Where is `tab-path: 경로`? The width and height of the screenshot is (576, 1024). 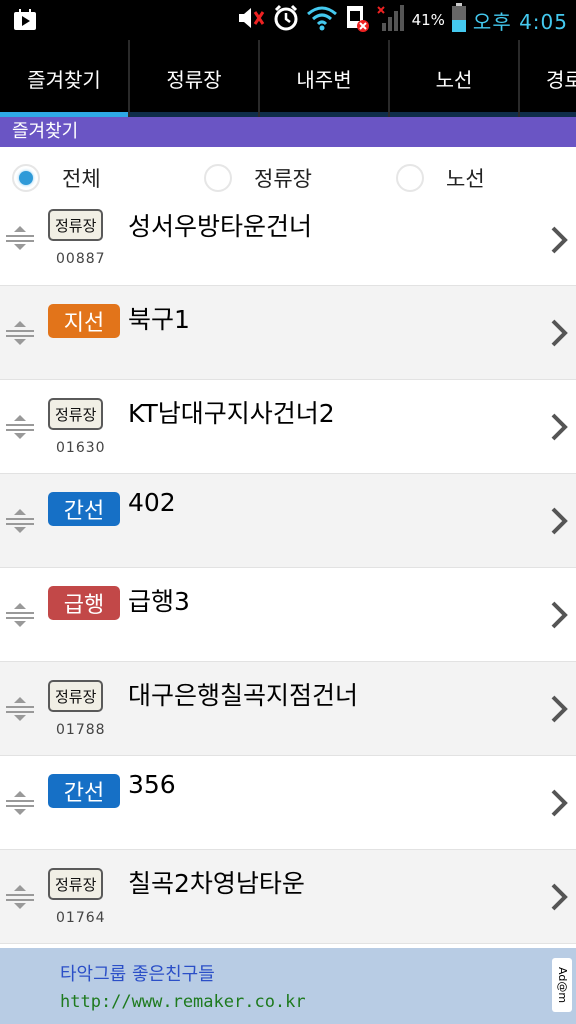 tab-path: 경로 is located at coordinates (548, 78).